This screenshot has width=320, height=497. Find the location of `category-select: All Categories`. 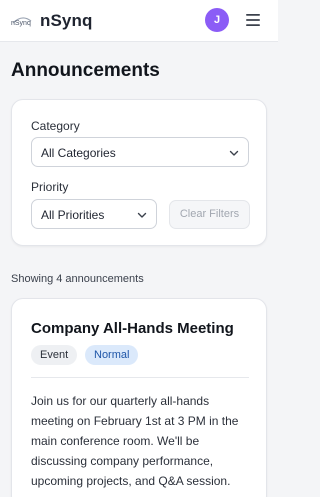

category-select: All Categories is located at coordinates (140, 152).